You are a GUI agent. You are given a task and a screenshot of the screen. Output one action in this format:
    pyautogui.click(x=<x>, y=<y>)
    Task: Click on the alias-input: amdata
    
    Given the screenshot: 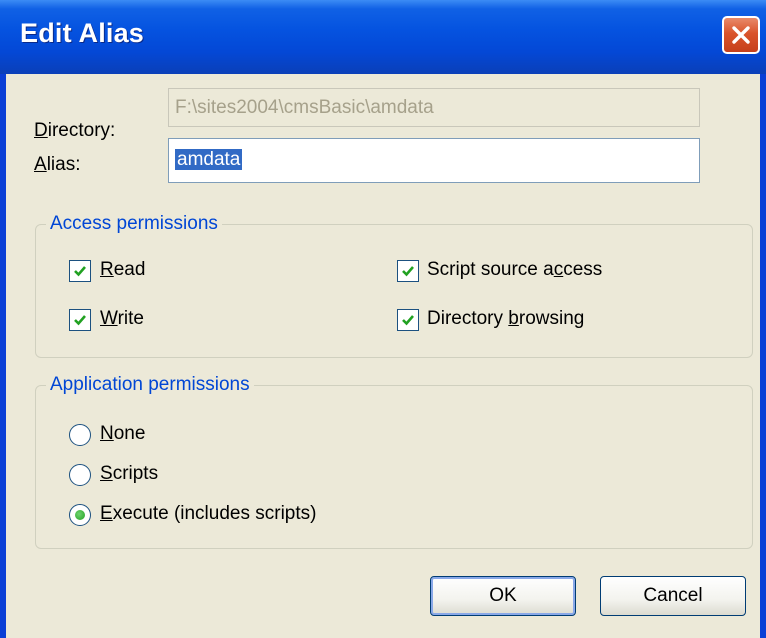 What is the action you would take?
    pyautogui.click(x=434, y=160)
    